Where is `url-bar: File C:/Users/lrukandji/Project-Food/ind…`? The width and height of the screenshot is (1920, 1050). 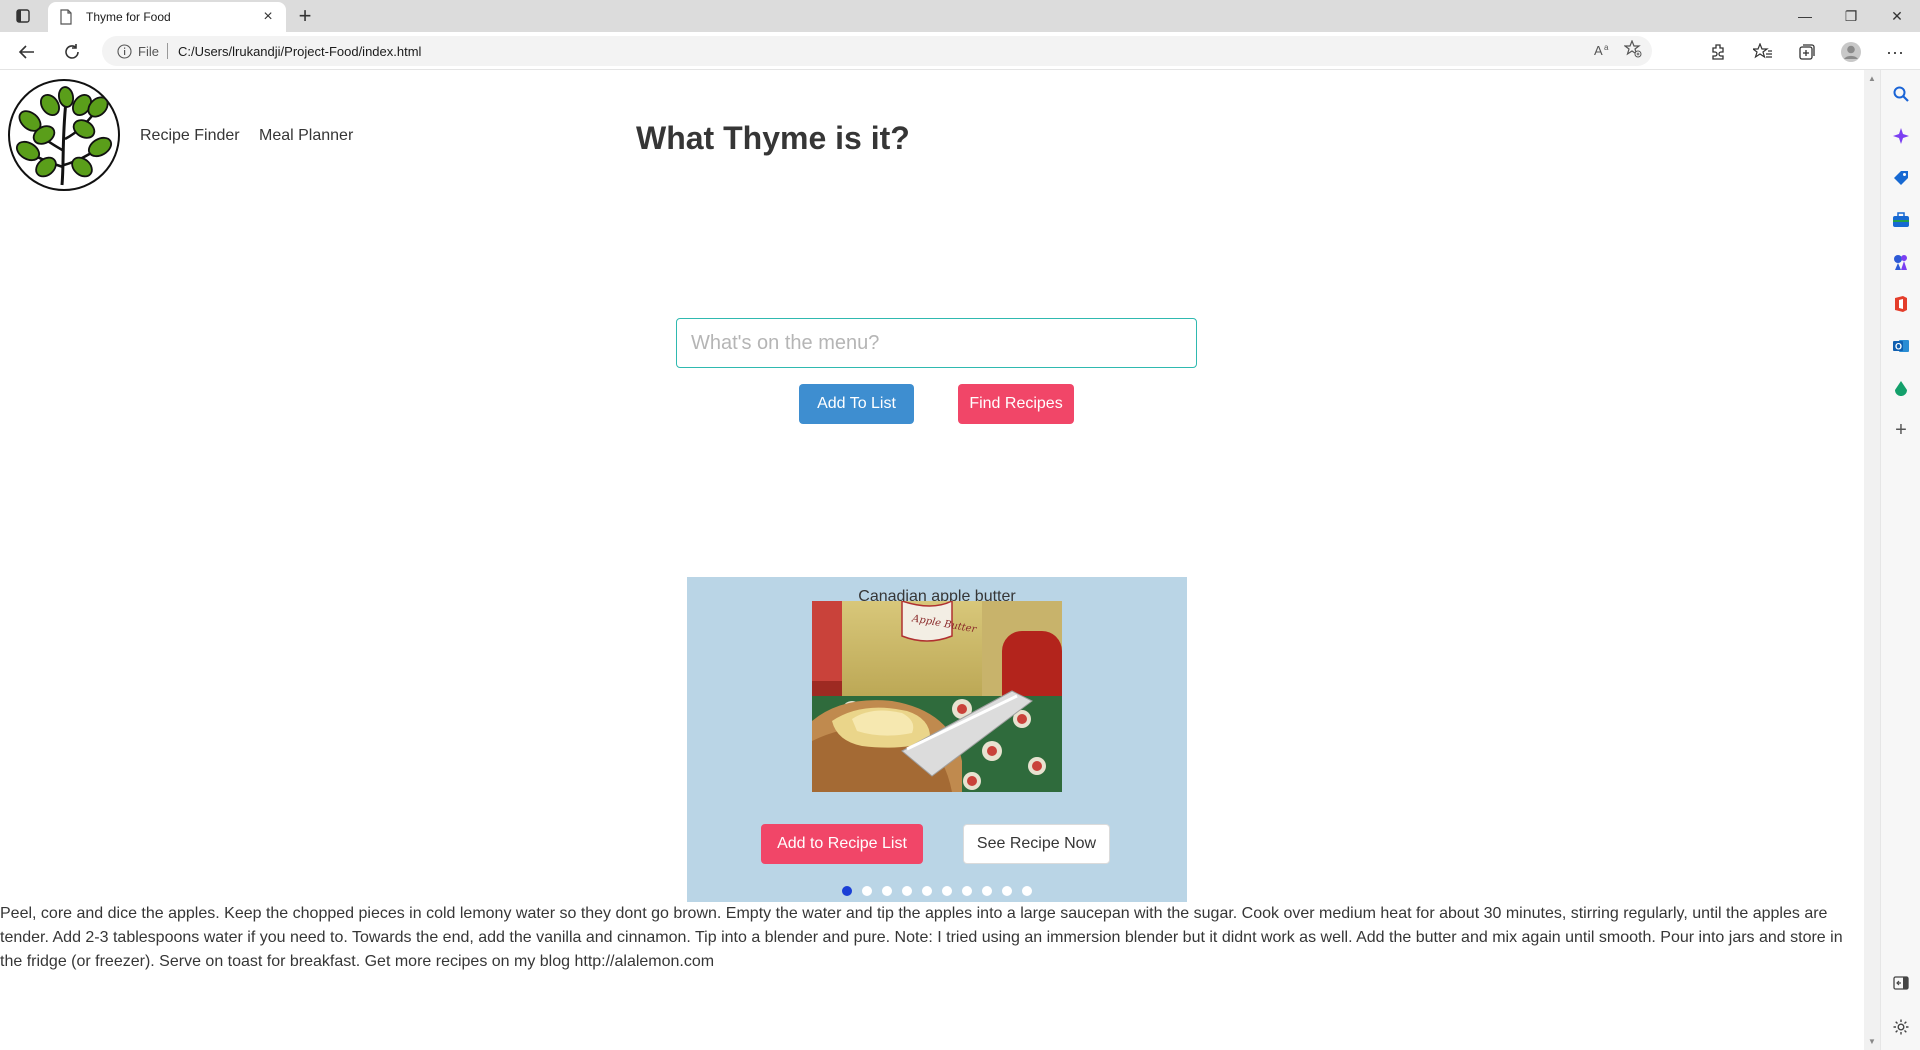 url-bar: File C:/Users/lrukandji/Project-Food/ind… is located at coordinates (877, 51).